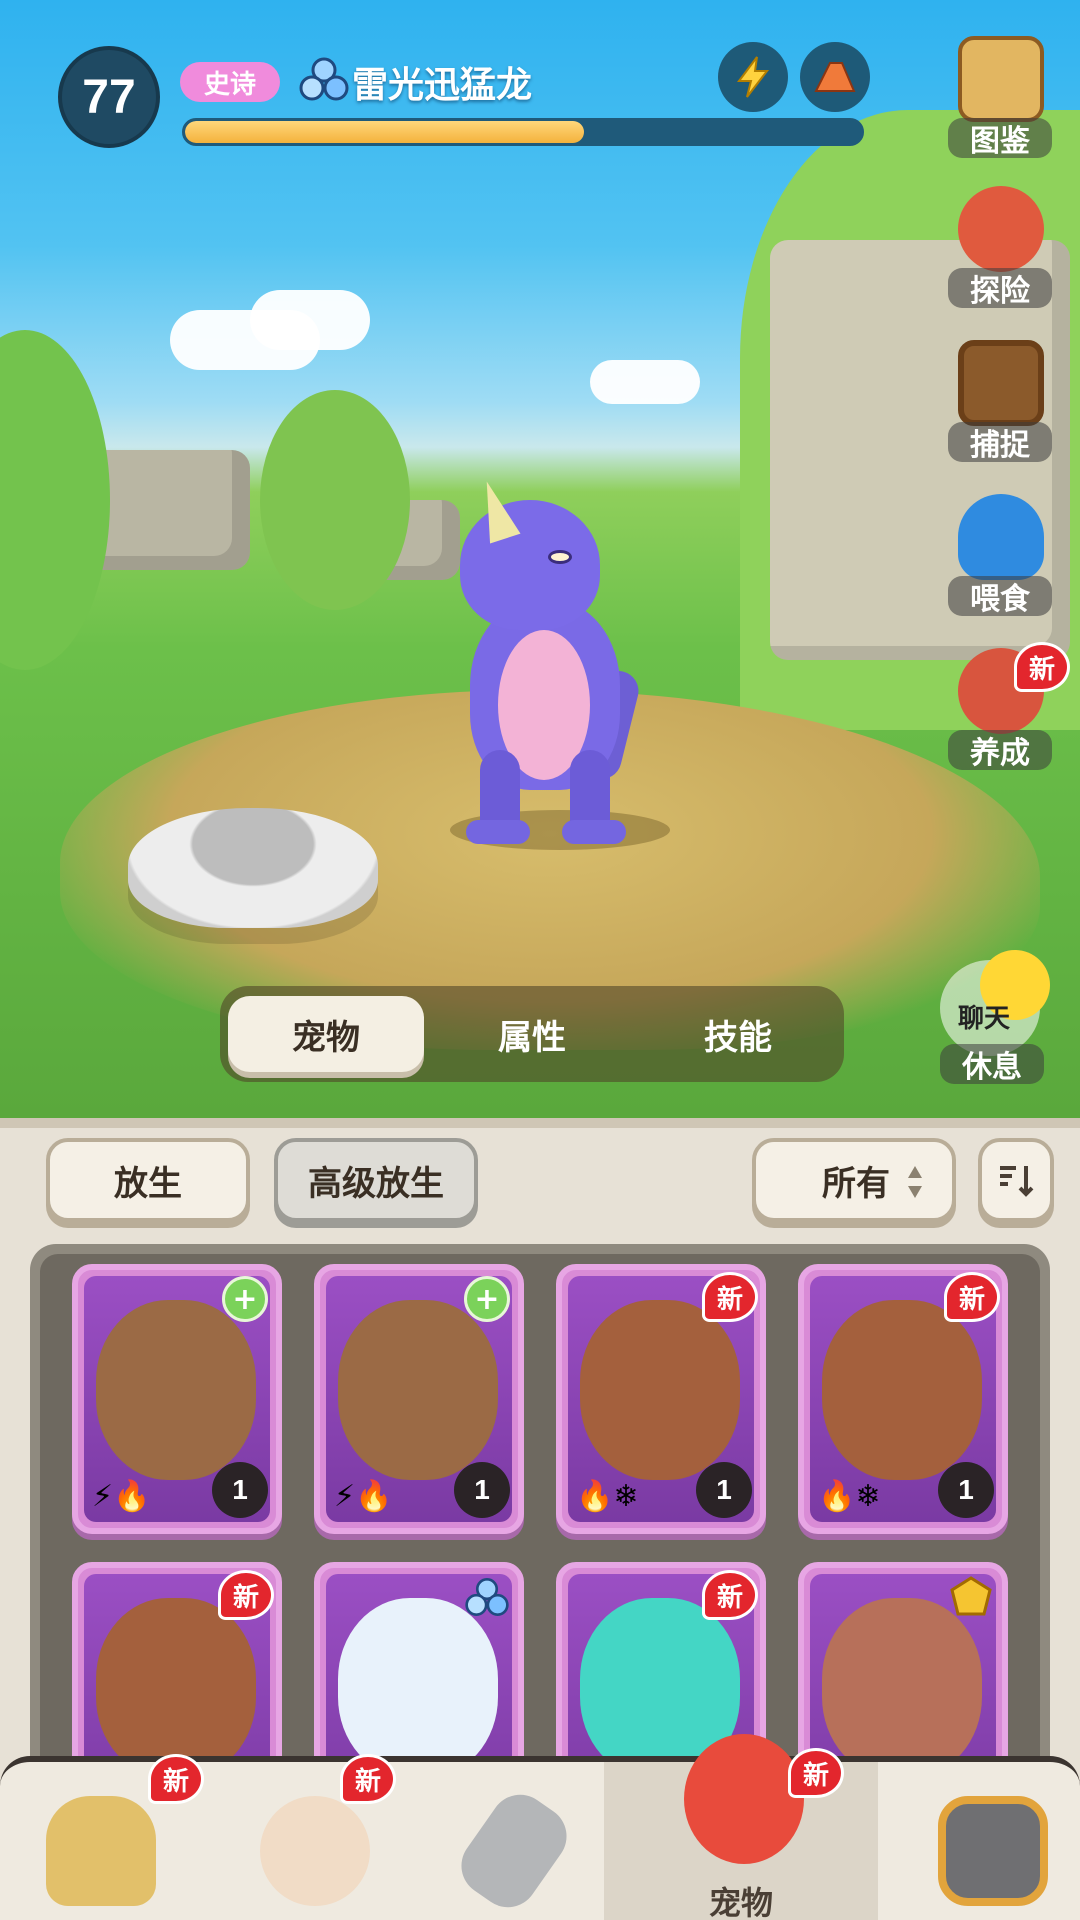 The width and height of the screenshot is (1080, 1920). I want to click on terrain-button, so click(835, 77).